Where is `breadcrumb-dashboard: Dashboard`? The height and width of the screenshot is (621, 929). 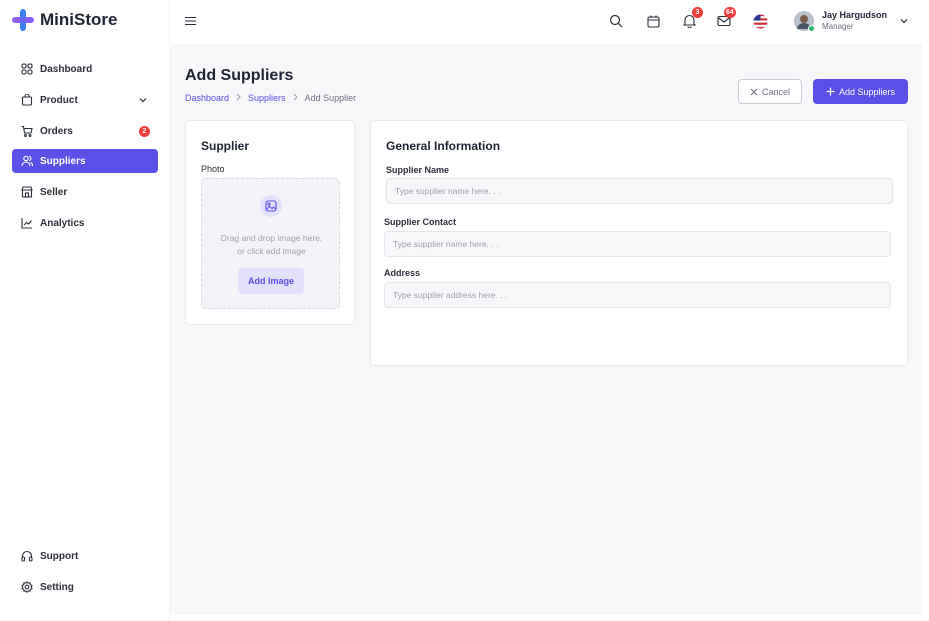
breadcrumb-dashboard: Dashboard is located at coordinates (207, 98).